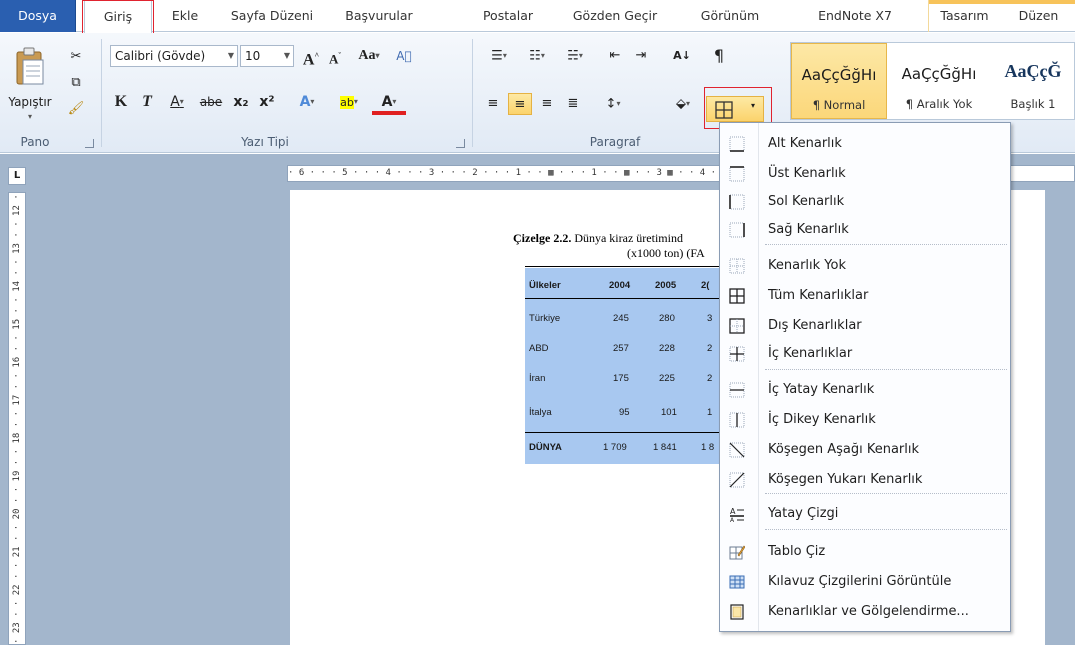 This screenshot has width=1075, height=645. Describe the element at coordinates (147, 102) in the screenshot. I see `italic-button: T` at that location.